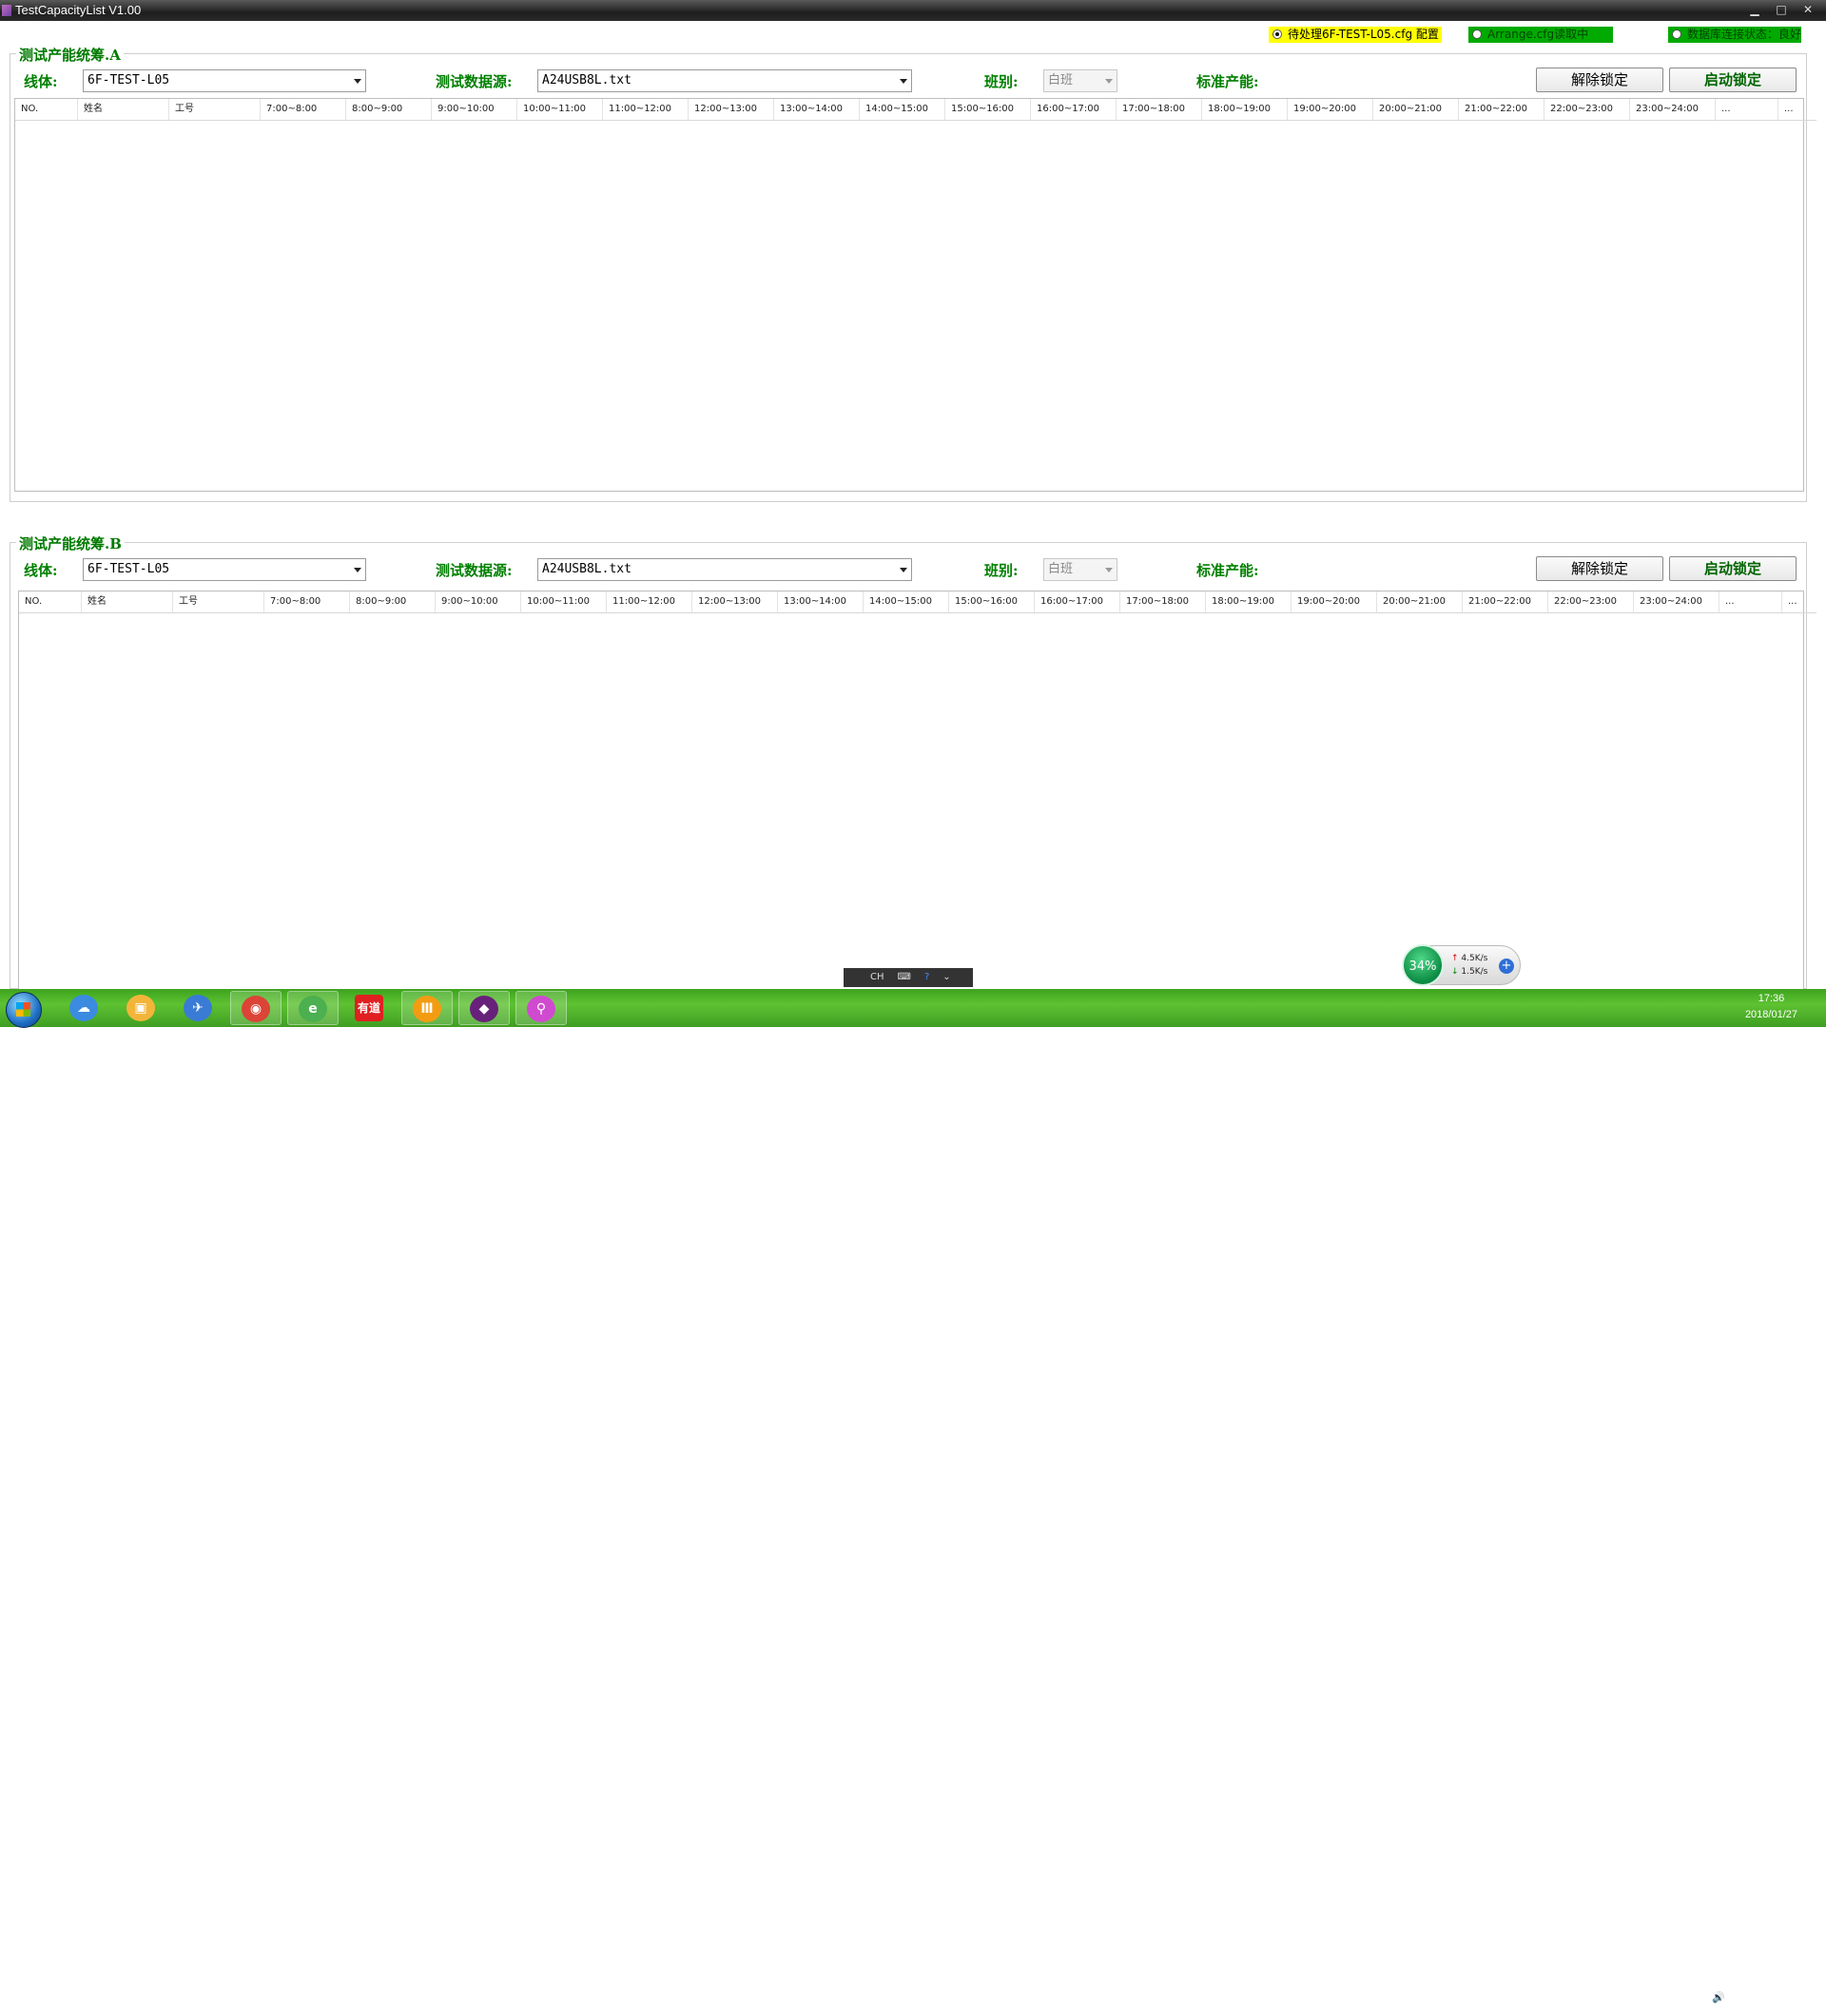 The width and height of the screenshot is (1826, 2016). What do you see at coordinates (1538, 34) in the screenshot?
I see `status-arrange-label: Arrange.cfg读取中` at bounding box center [1538, 34].